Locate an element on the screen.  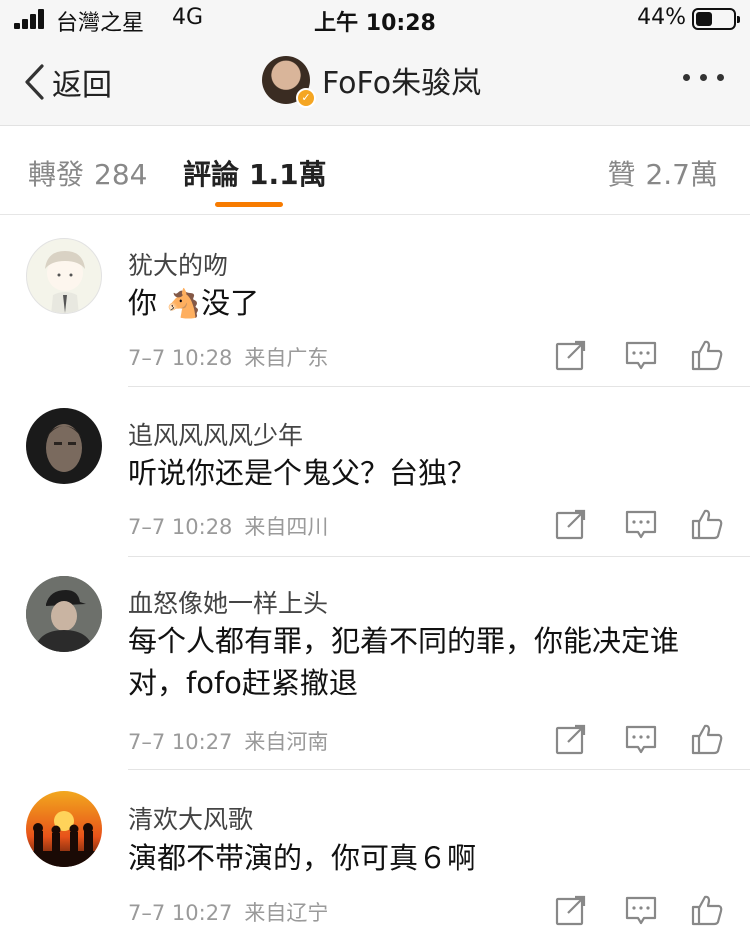
tab-label: 評論 is located at coordinates (211, 174).